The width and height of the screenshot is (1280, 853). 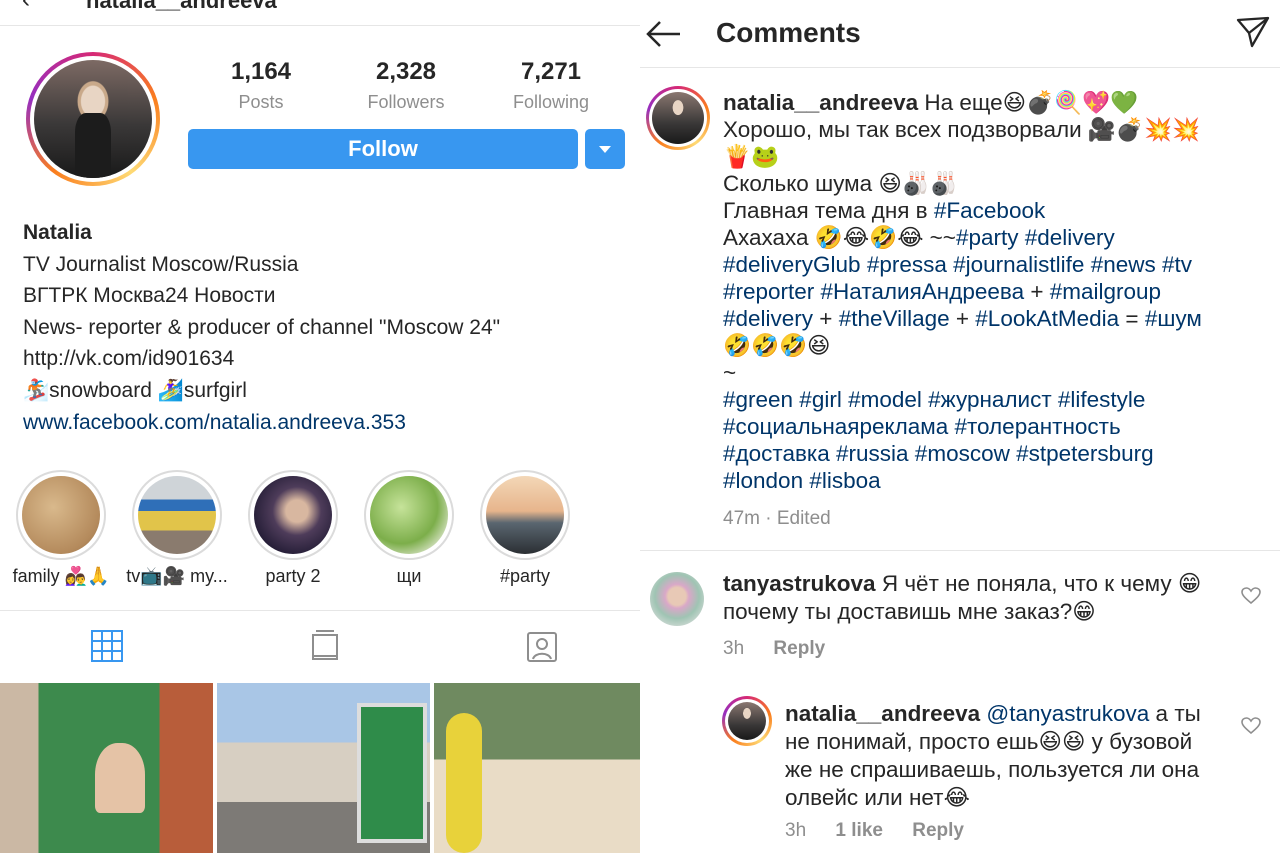 I want to click on posts-count: 1,164, so click(x=261, y=71).